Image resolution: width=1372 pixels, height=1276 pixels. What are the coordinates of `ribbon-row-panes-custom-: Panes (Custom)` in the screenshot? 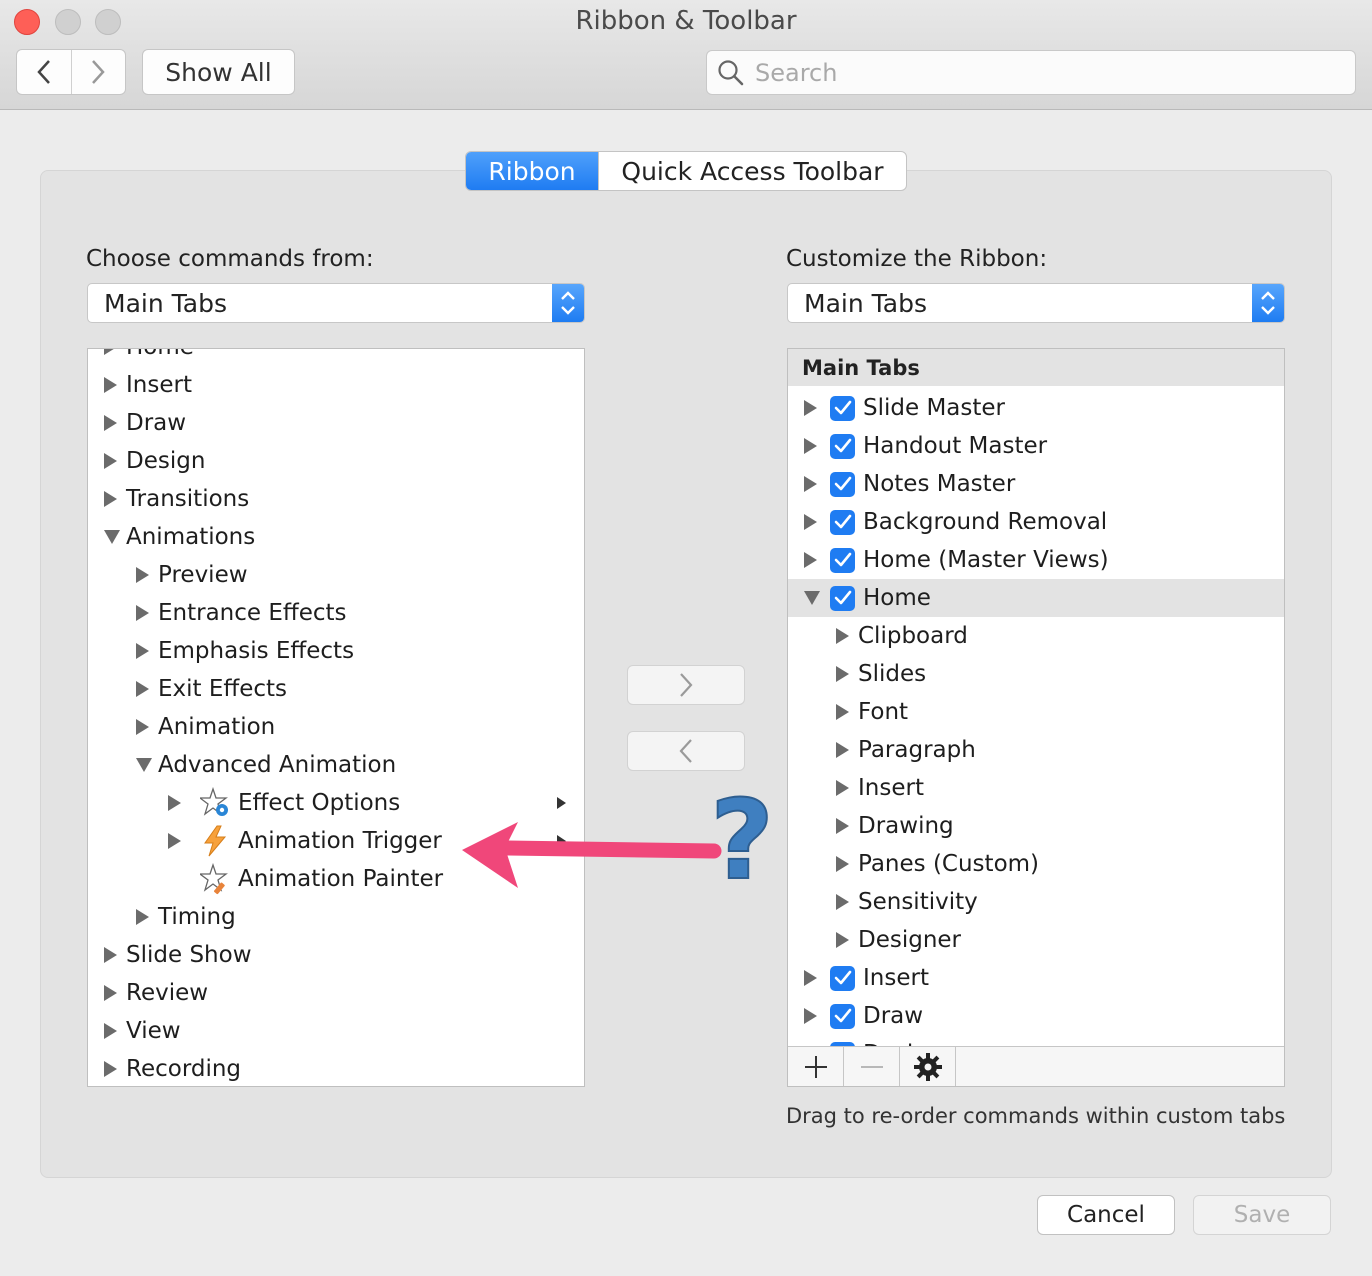 It's located at (1036, 864).